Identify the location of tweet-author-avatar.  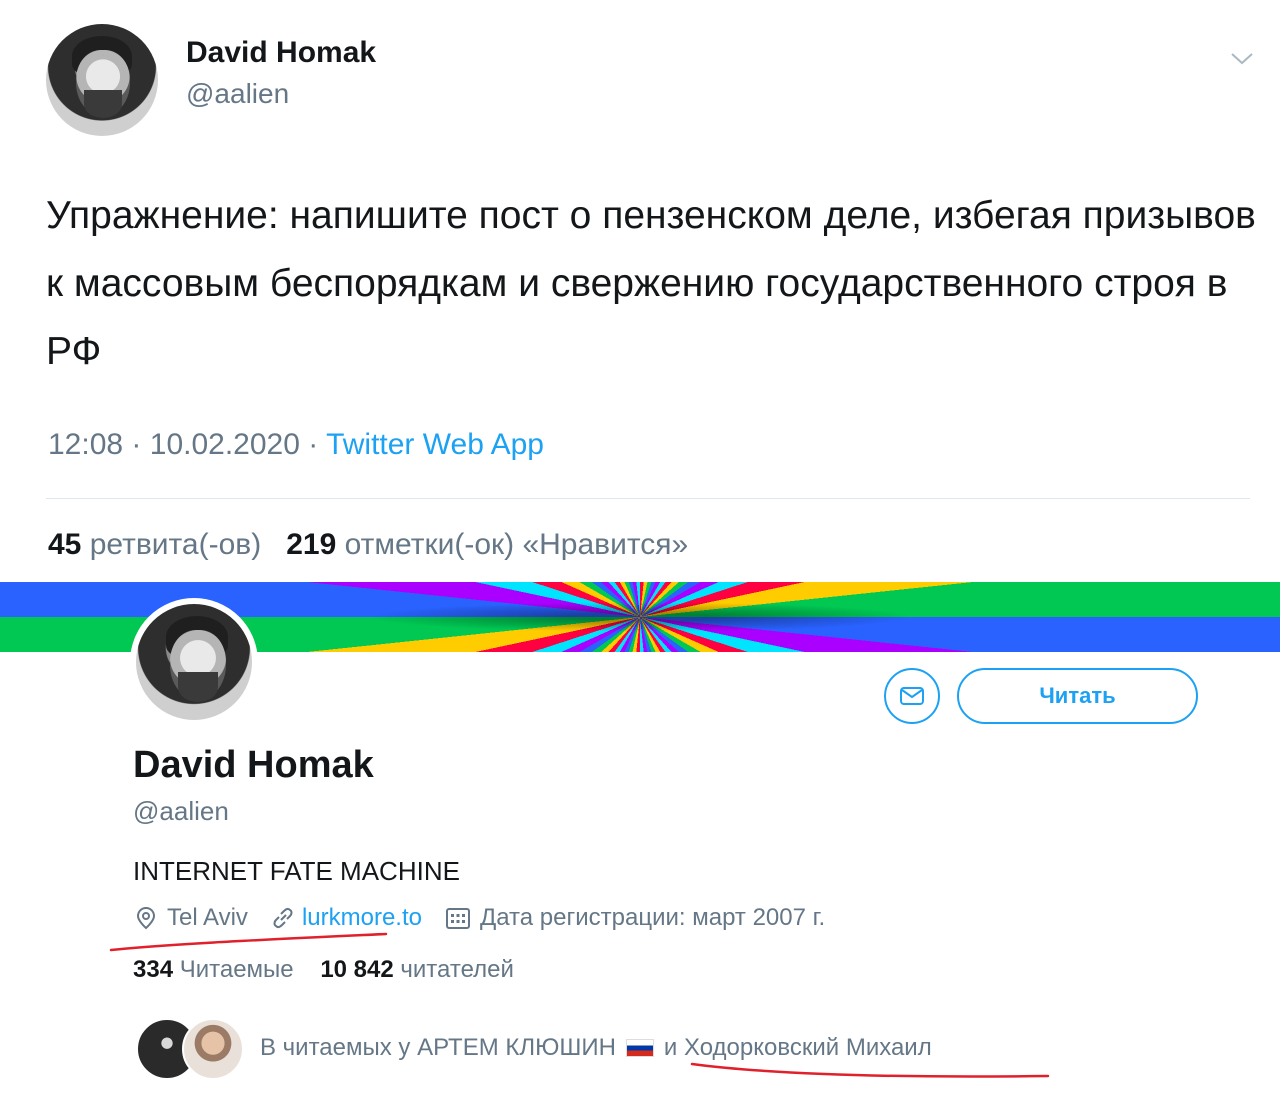
(102, 80).